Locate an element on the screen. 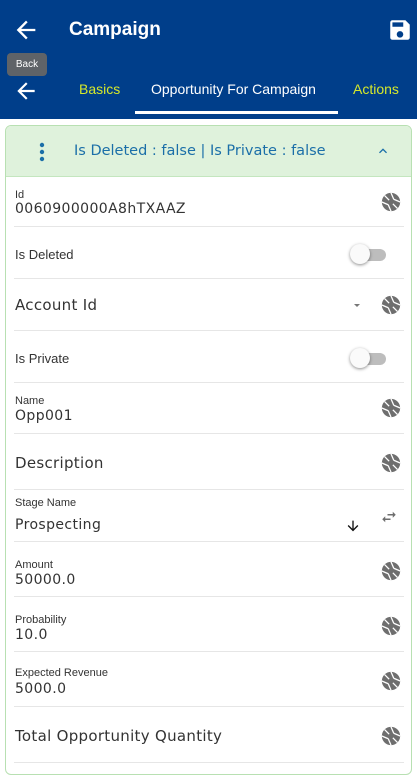  tab-bar: Basics Opportunity For Campaign Actions is located at coordinates (208, 90).